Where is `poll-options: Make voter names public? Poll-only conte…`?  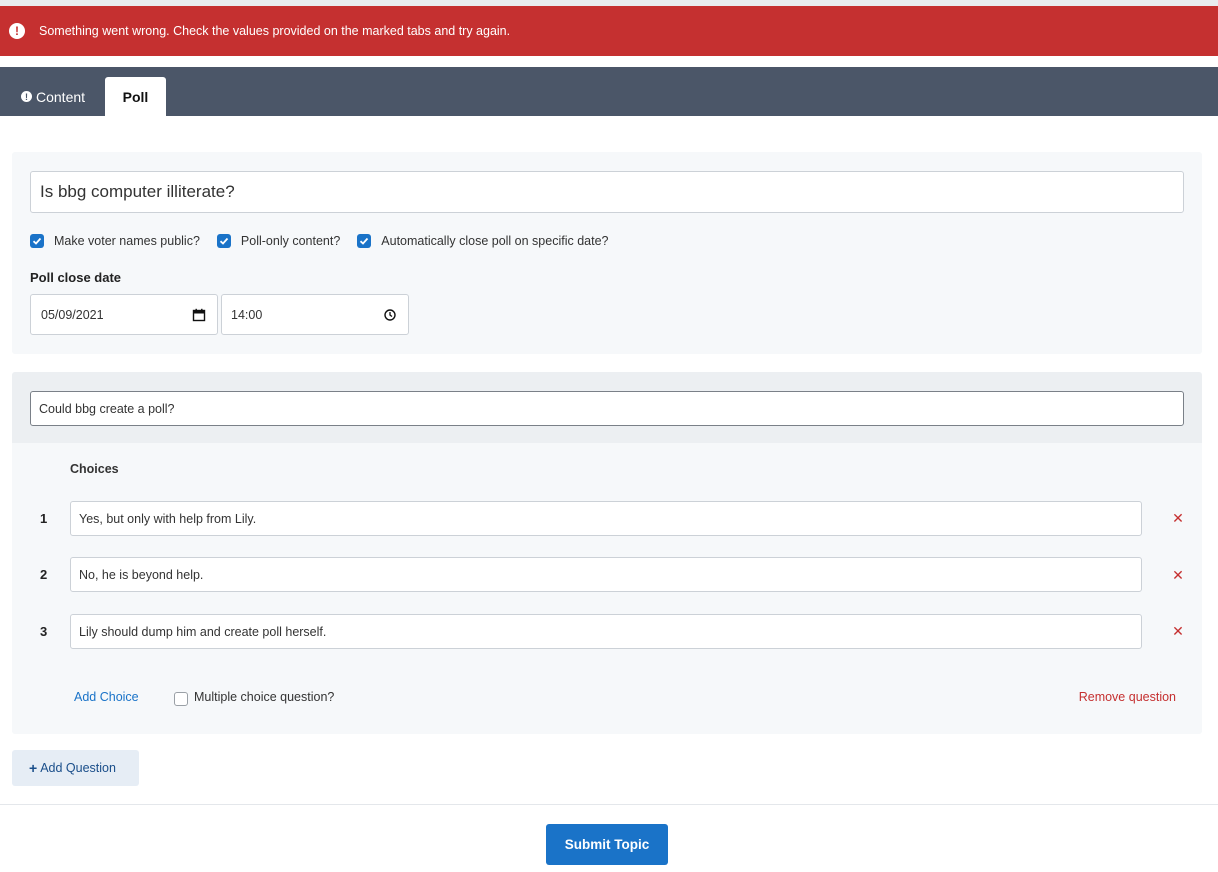
poll-options: Make voter names public? Poll-only conte… is located at coordinates (328, 241).